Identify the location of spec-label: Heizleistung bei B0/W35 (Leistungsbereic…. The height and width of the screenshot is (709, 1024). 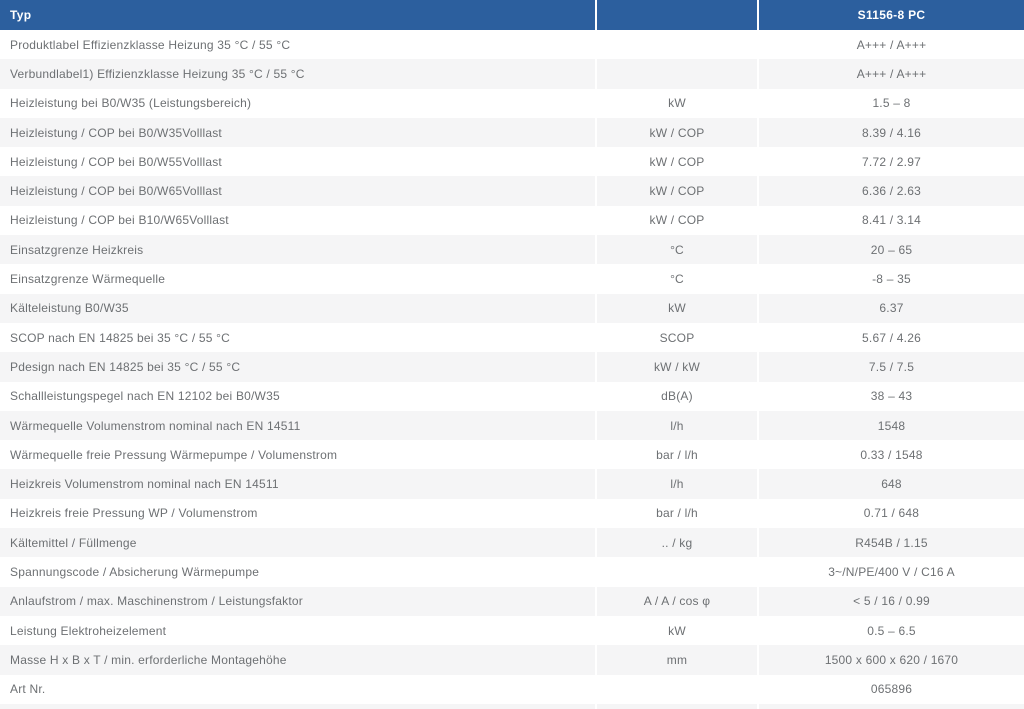
(297, 103).